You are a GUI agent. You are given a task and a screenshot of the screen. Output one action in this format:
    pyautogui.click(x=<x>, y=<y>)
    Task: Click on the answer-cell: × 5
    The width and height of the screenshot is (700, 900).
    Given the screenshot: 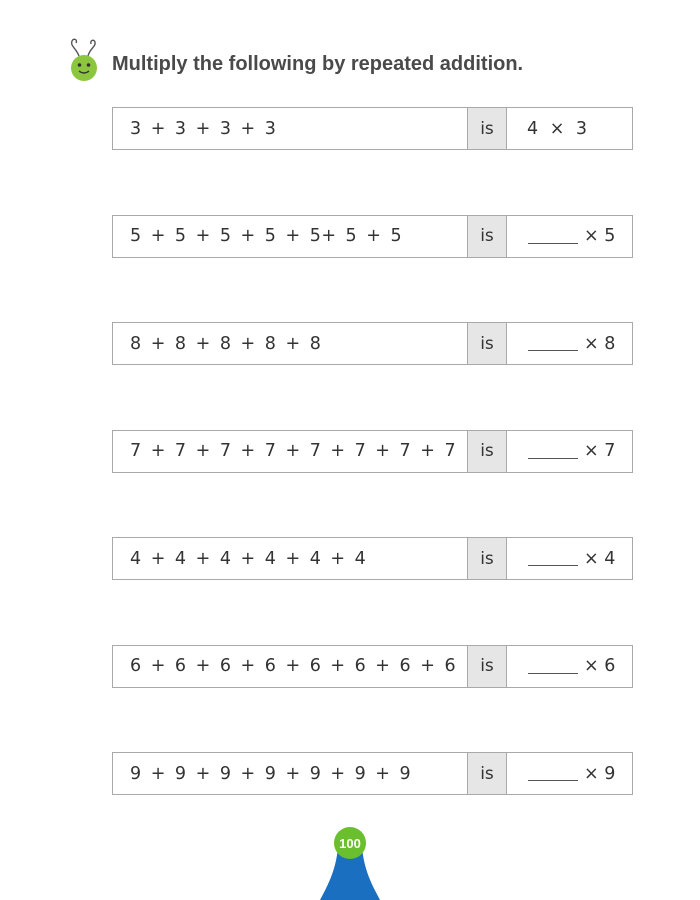 What is the action you would take?
    pyautogui.click(x=569, y=236)
    